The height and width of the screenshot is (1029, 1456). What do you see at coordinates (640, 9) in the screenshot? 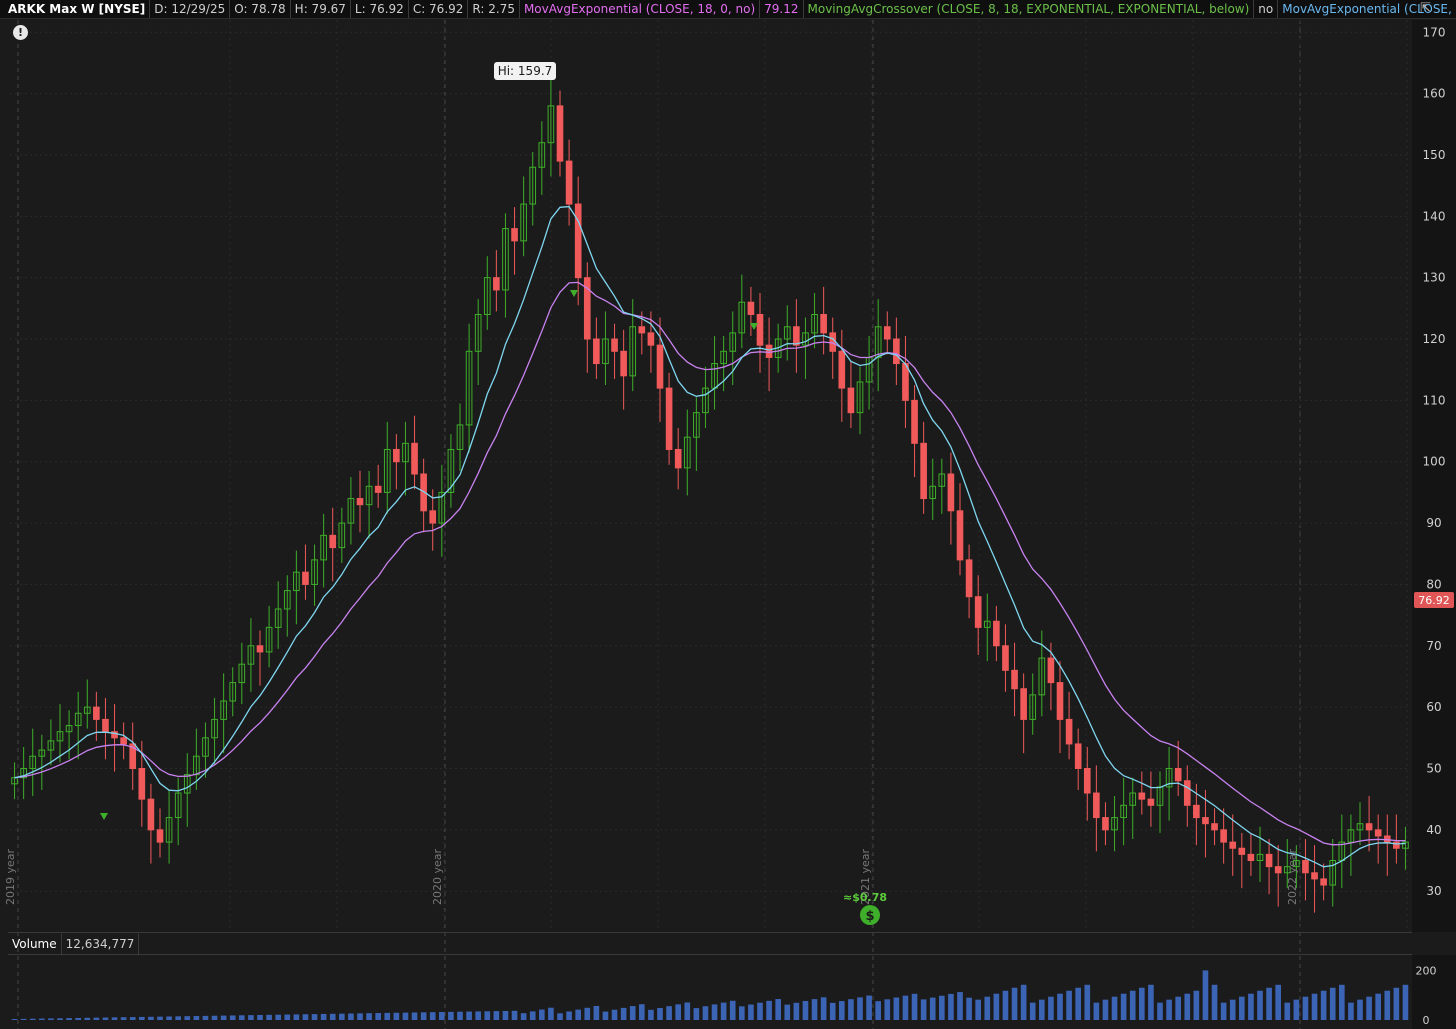
I see `ema18-study-label: MovAvgExponential (CLOSE, 18, 0, no)` at bounding box center [640, 9].